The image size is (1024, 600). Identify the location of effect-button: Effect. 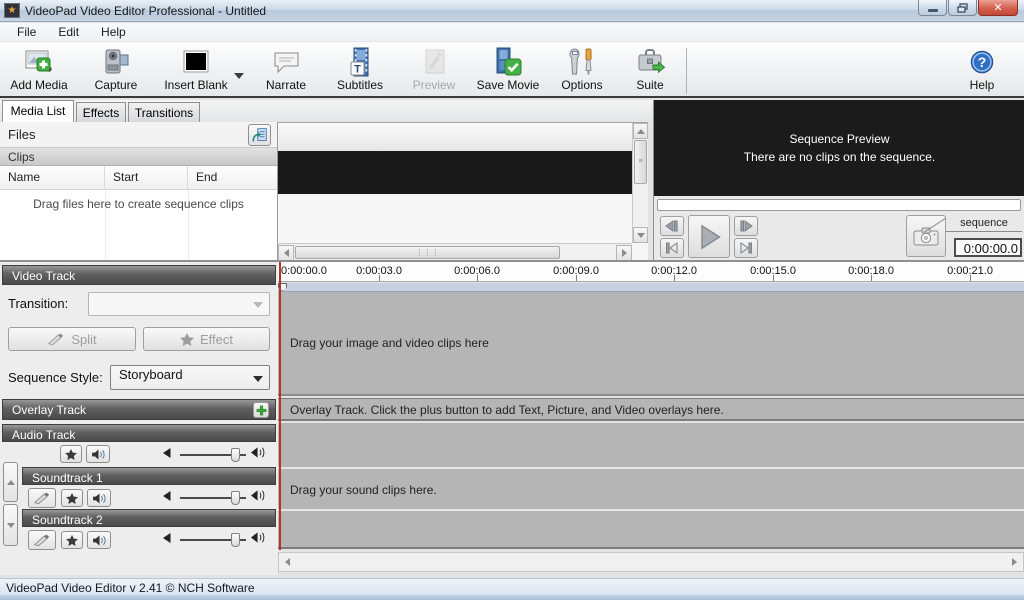
(206, 339).